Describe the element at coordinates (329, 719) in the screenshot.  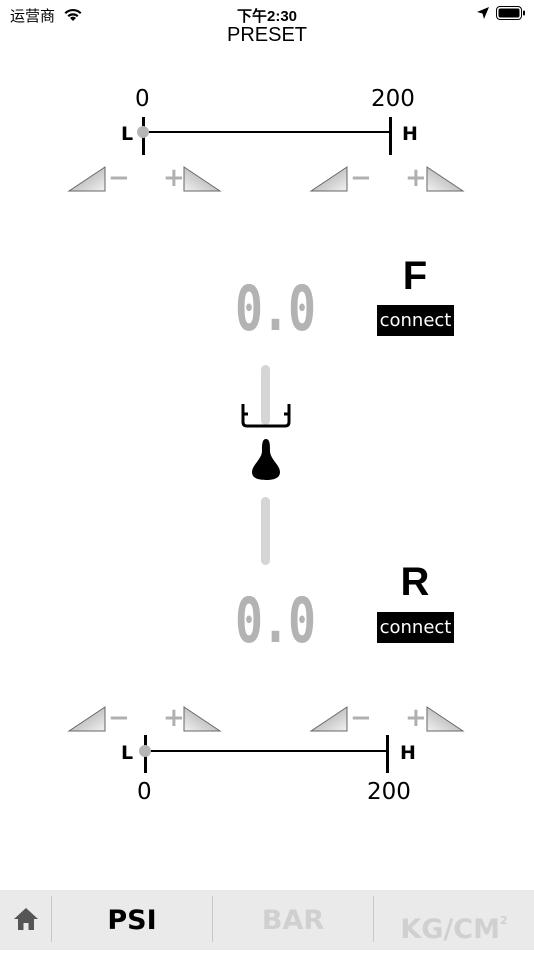
I see `rear-high-decrease-icon` at that location.